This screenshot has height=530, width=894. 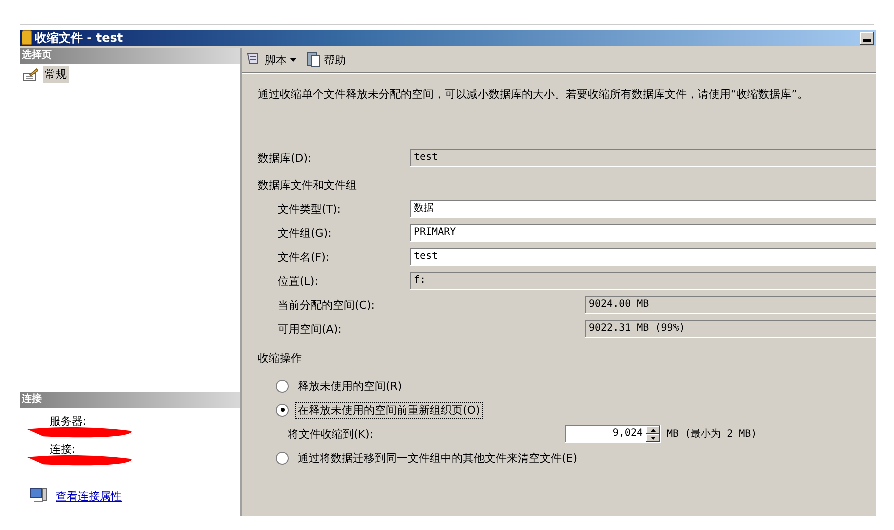 What do you see at coordinates (280, 358) in the screenshot?
I see `section-title: 收缩操作` at bounding box center [280, 358].